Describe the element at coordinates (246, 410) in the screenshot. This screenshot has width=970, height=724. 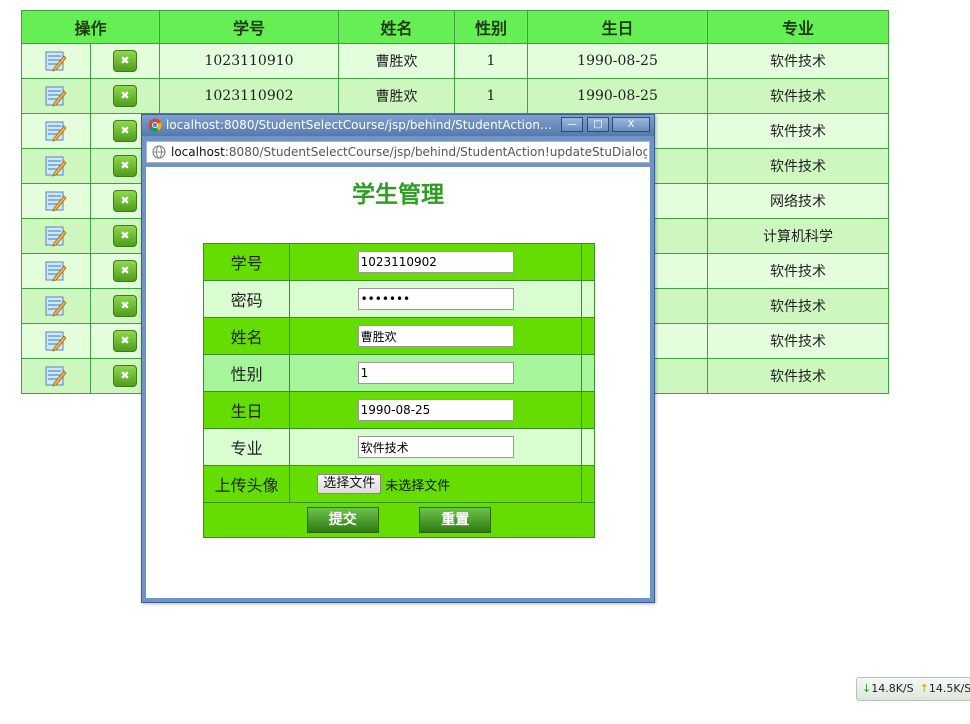
I see `birthday-label: 生日` at that location.